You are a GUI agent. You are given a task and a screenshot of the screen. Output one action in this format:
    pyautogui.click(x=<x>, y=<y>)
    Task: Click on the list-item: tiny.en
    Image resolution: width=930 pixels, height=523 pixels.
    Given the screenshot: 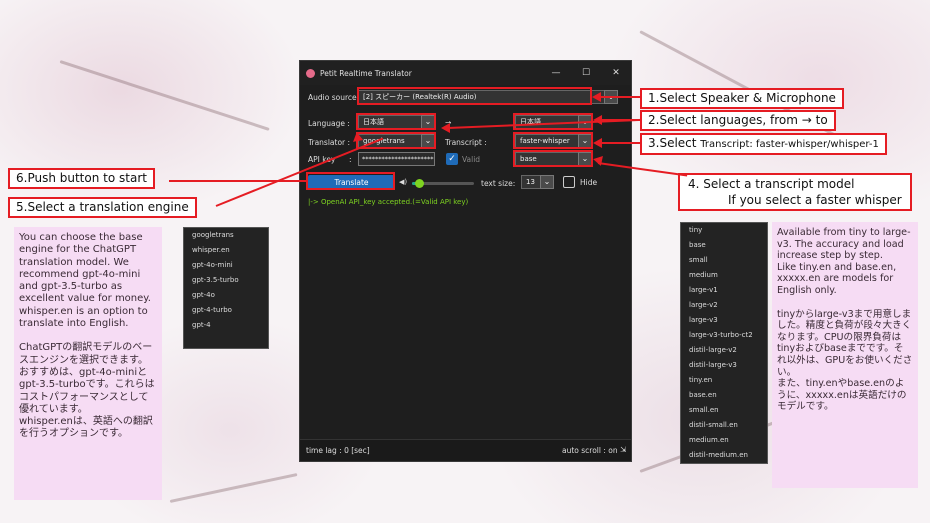 What is the action you would take?
    pyautogui.click(x=724, y=380)
    